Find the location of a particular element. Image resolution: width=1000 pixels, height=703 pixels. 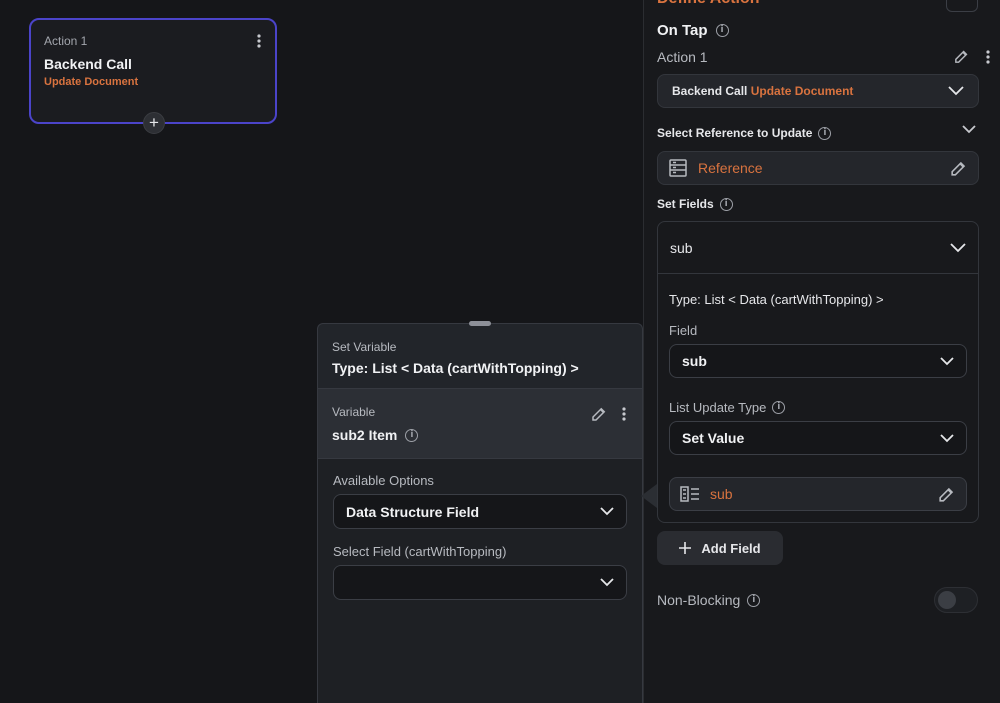

reference-field: Reference is located at coordinates (818, 168).